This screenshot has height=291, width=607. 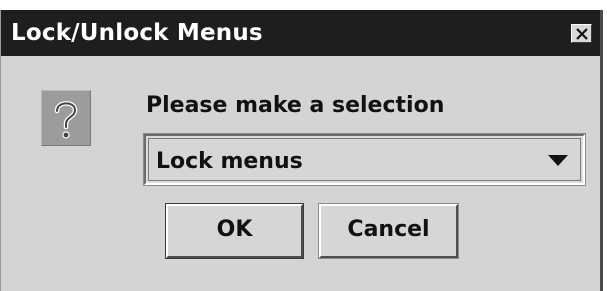 What do you see at coordinates (558, 160) in the screenshot?
I see `chevron-down-icon` at bounding box center [558, 160].